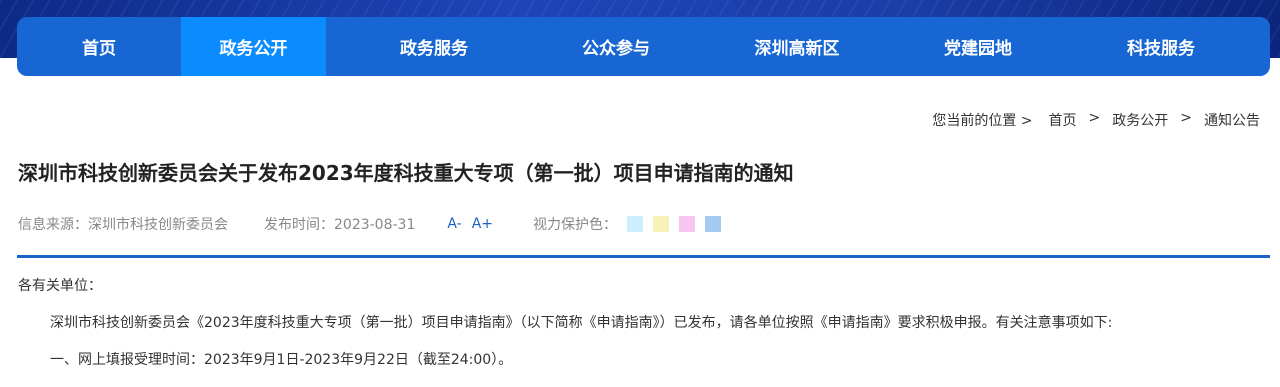  What do you see at coordinates (1140, 120) in the screenshot?
I see `breadcrumb-gov-affairs-link: 政务公开` at bounding box center [1140, 120].